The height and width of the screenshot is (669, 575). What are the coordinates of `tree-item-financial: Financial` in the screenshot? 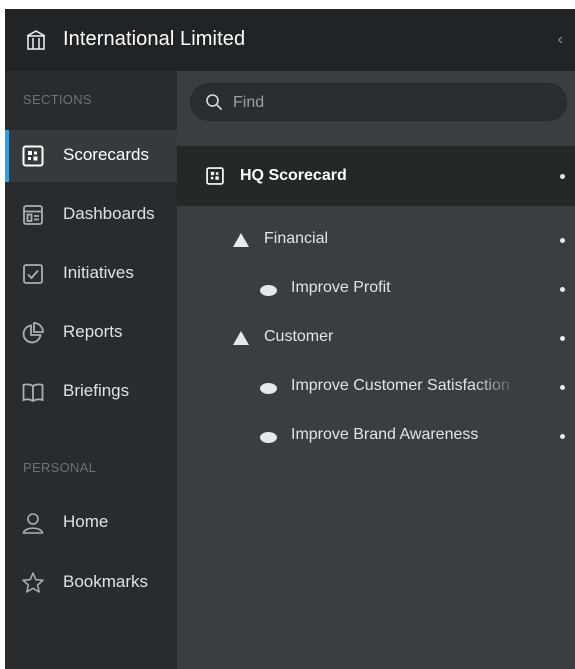 It's located at (376, 240).